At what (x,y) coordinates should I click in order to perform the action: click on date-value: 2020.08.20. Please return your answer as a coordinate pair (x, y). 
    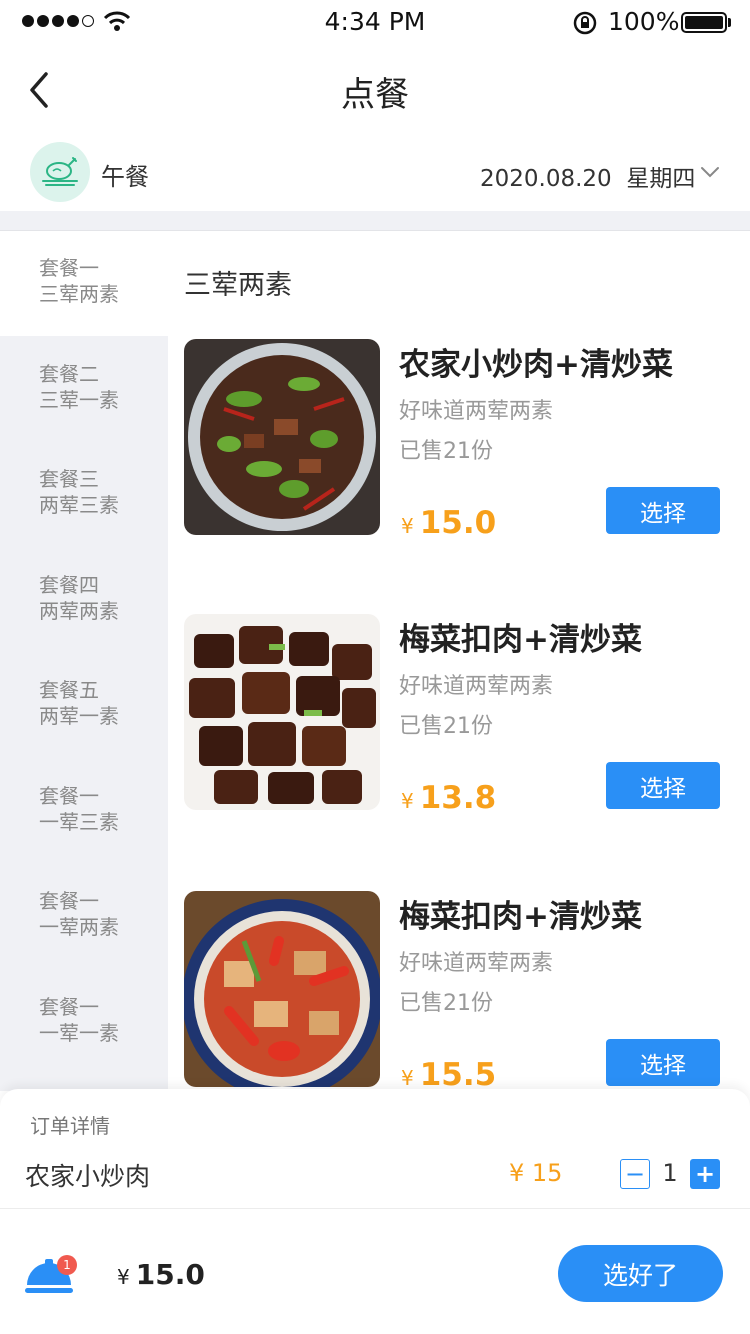
    Looking at the image, I should click on (546, 179).